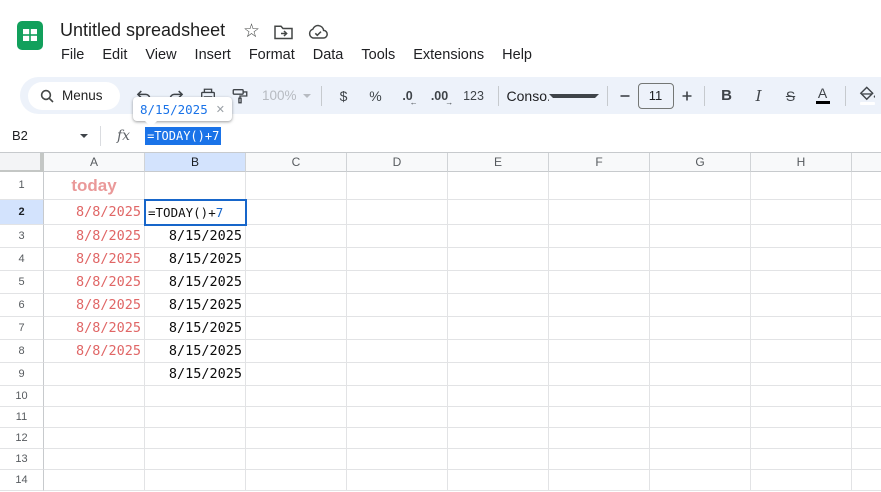  Describe the element at coordinates (94, 305) in the screenshot. I see `cell-A6: 8/8/2025` at that location.